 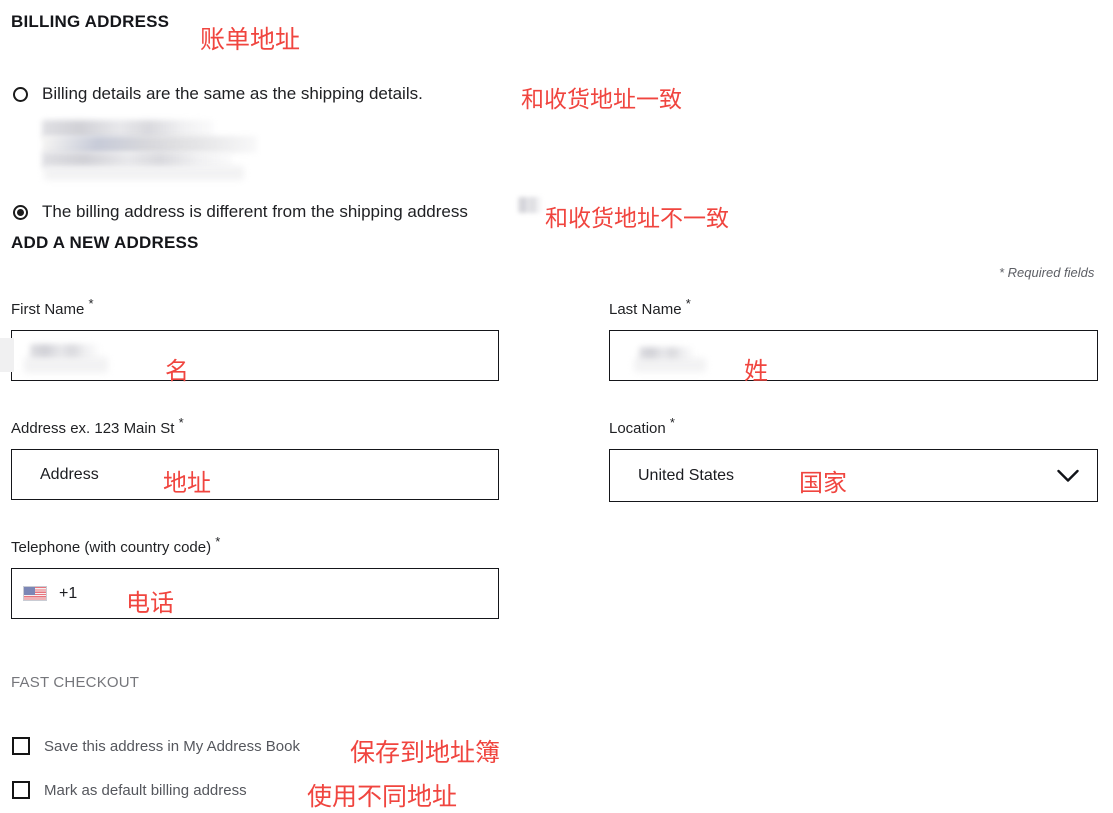 I want to click on telephone-input: +1, so click(x=255, y=593).